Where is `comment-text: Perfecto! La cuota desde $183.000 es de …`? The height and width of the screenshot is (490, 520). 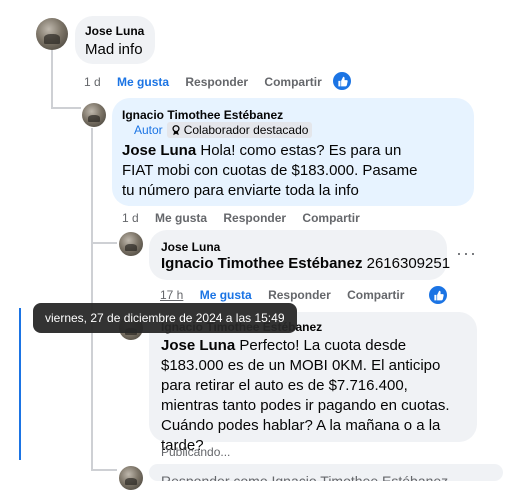
comment-text: Perfecto! La cuota desde $183.000 es de … is located at coordinates (305, 395).